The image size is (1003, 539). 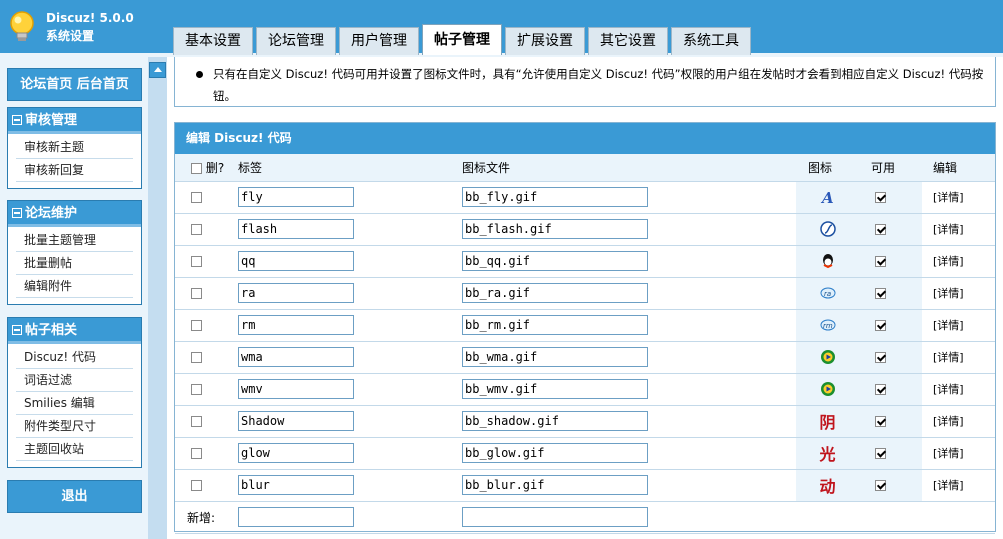 What do you see at coordinates (74, 286) in the screenshot?
I see `sidebar-item-edit-attachments: 编辑附件` at bounding box center [74, 286].